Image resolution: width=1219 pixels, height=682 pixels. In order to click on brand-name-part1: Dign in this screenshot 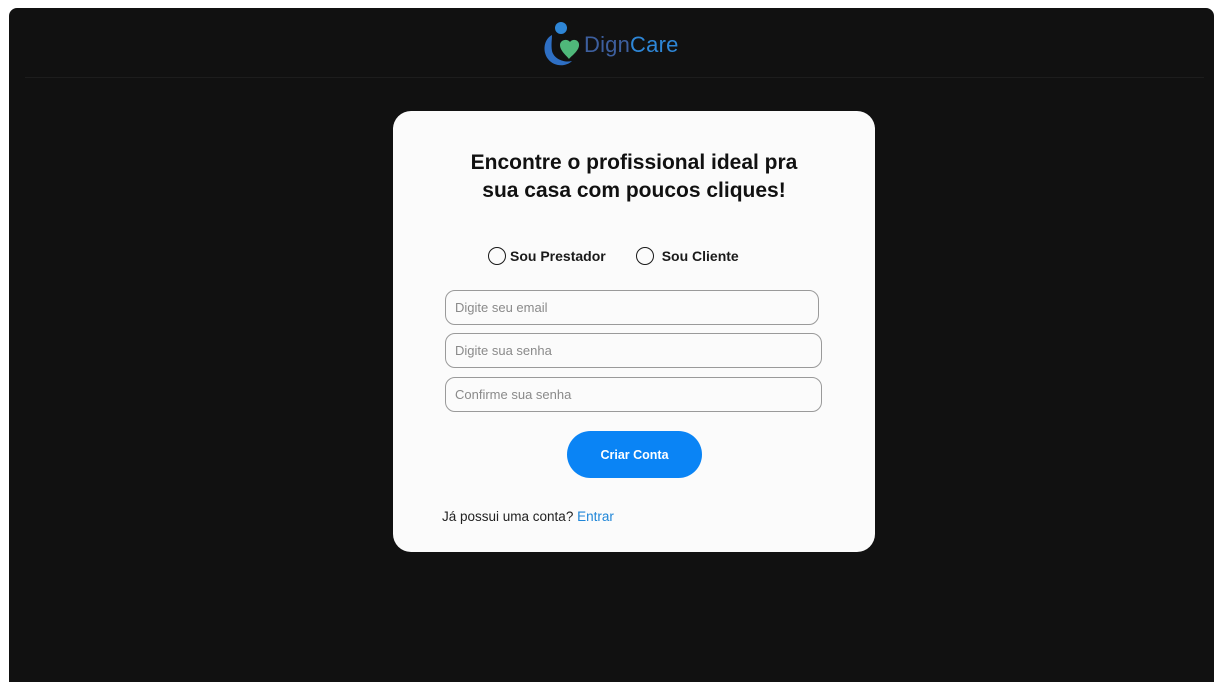, I will do `click(607, 44)`.